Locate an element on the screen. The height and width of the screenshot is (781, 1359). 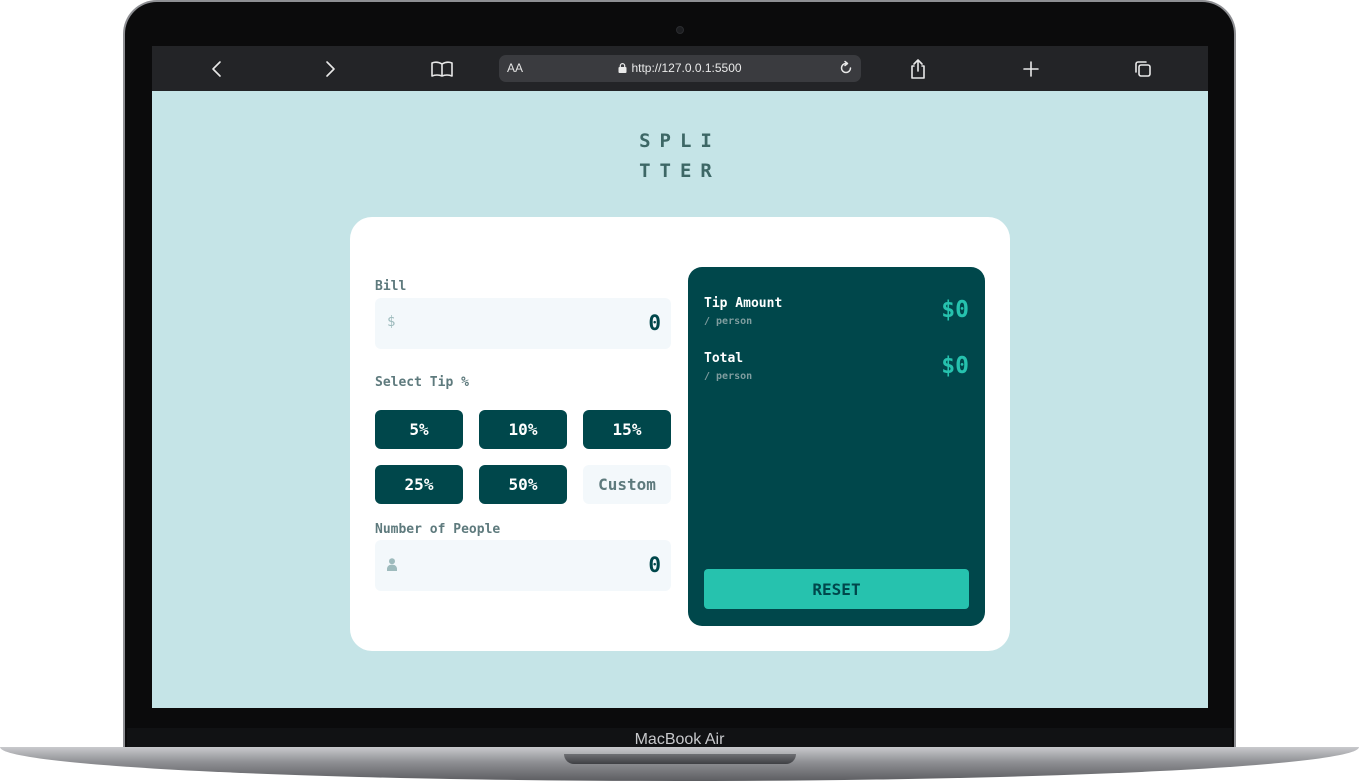
bill-label: Bill is located at coordinates (391, 286).